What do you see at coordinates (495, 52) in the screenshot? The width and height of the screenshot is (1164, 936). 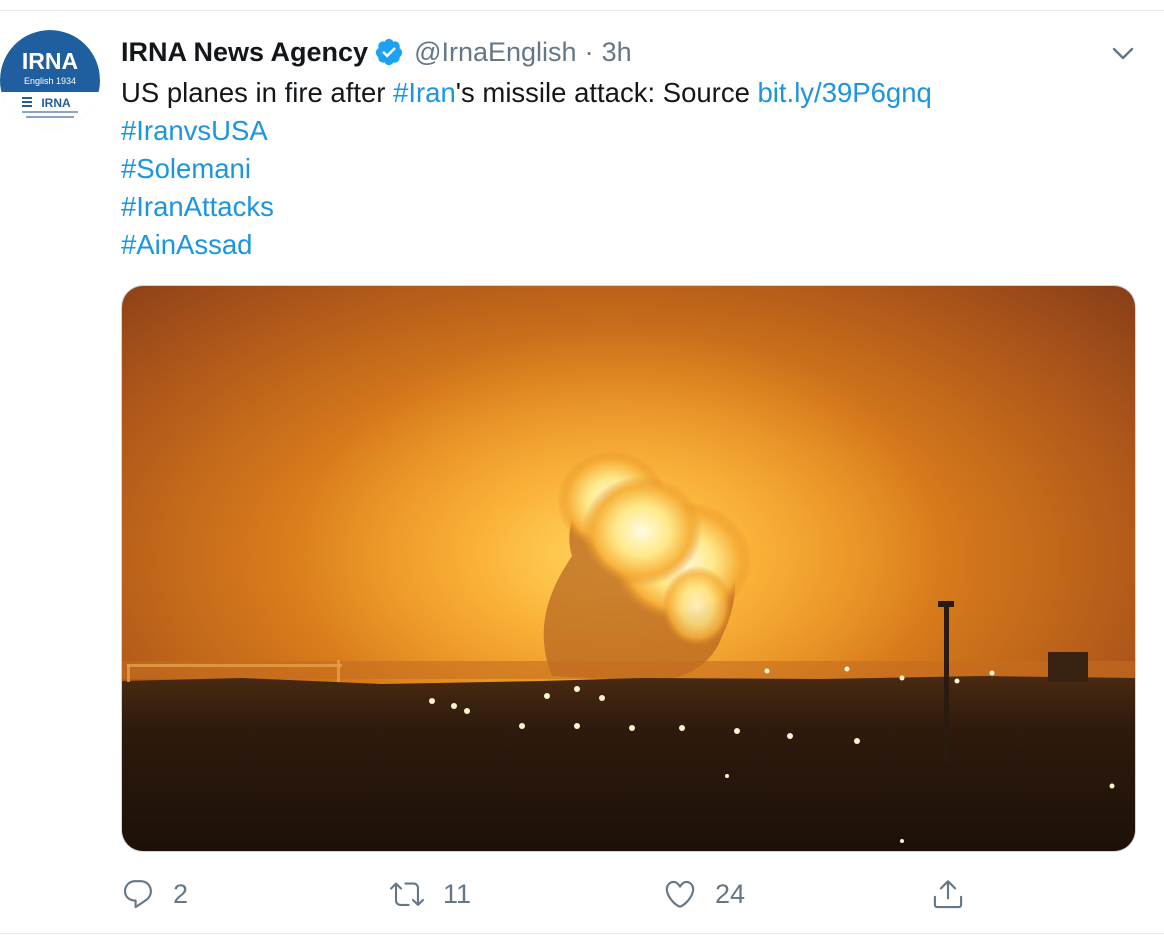 I see `author-handle: @IrnaEnglish` at bounding box center [495, 52].